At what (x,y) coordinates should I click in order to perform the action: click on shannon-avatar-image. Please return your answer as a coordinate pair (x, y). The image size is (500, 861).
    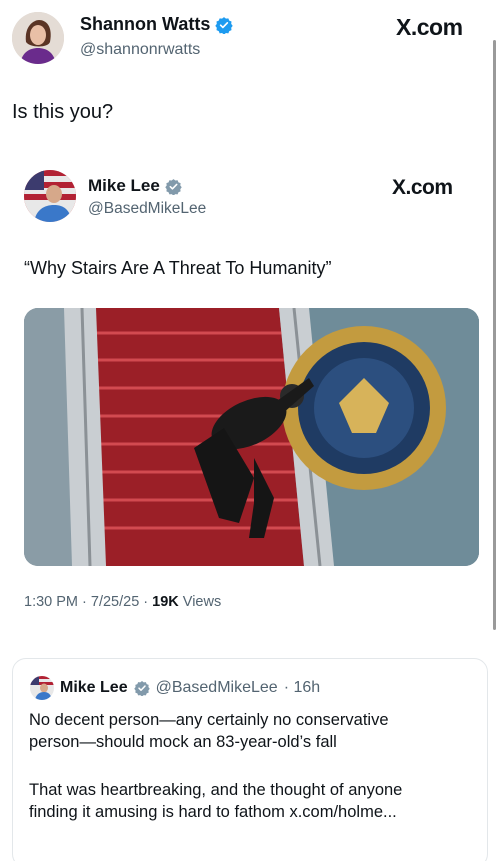
    Looking at the image, I should click on (38, 38).